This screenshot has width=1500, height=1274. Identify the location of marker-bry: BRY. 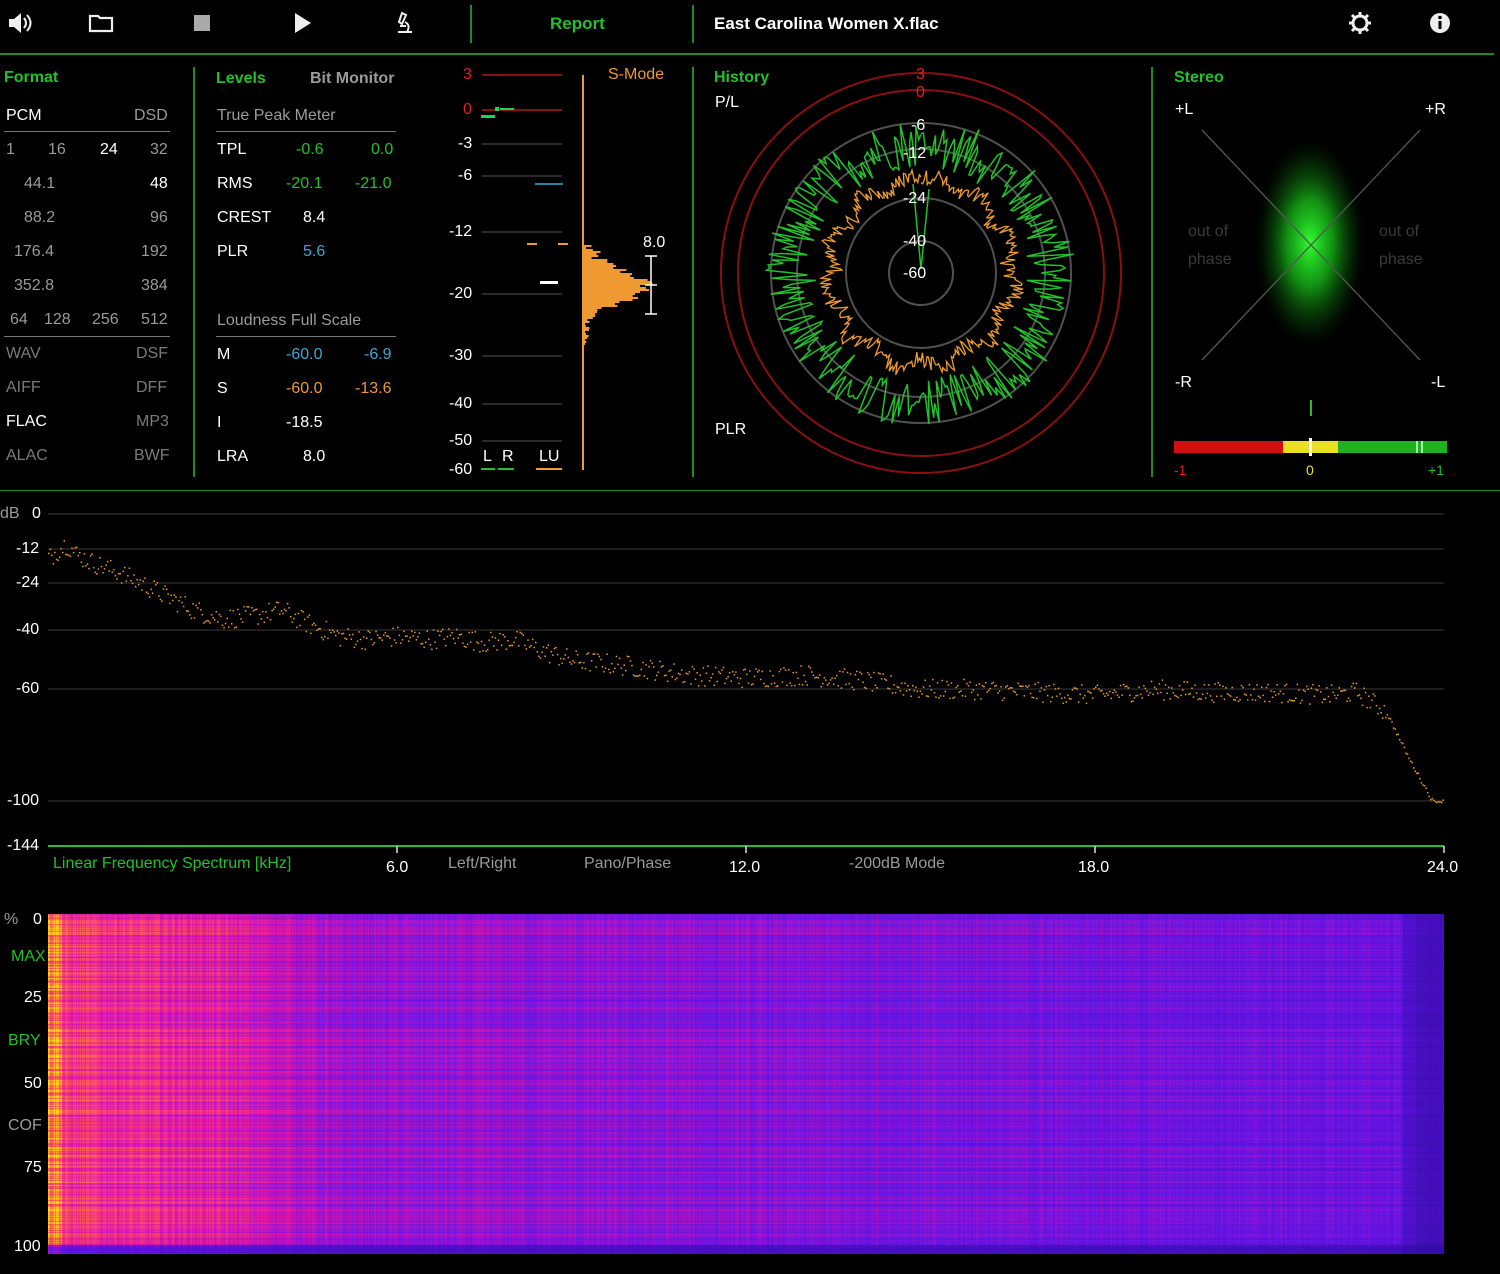
(24, 1041).